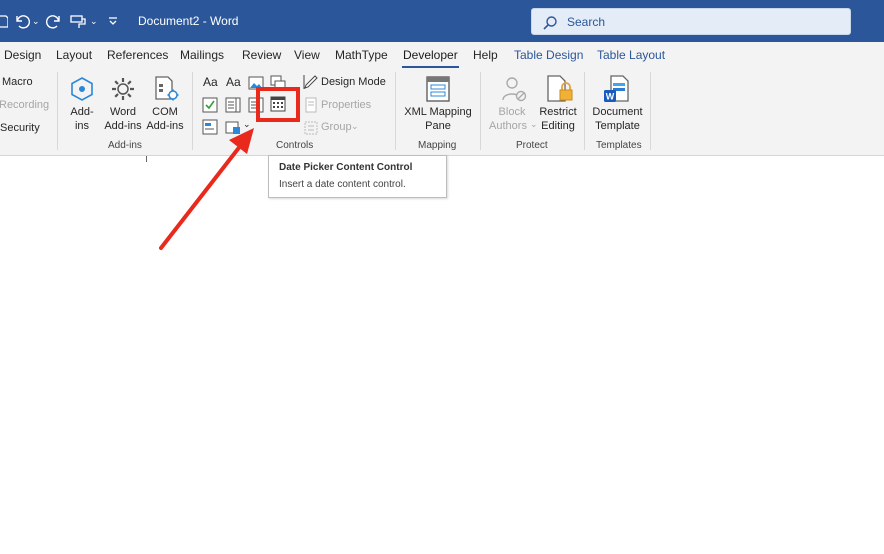 This screenshot has width=884, height=554. Describe the element at coordinates (233, 82) in the screenshot. I see `plain-text-control-button: Aa` at that location.